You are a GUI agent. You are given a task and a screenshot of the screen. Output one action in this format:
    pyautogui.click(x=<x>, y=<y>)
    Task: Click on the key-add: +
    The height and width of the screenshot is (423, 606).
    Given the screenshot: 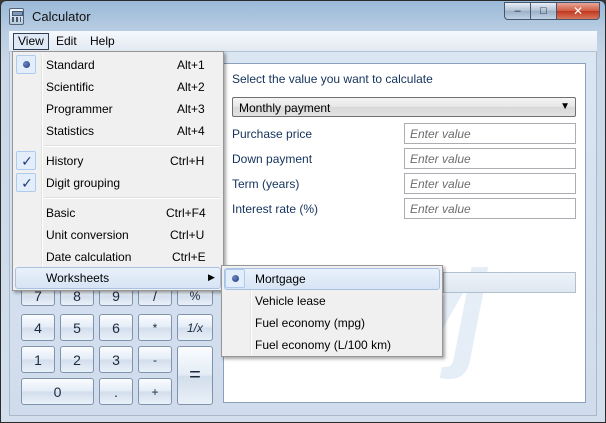 What is the action you would take?
    pyautogui.click(x=155, y=391)
    